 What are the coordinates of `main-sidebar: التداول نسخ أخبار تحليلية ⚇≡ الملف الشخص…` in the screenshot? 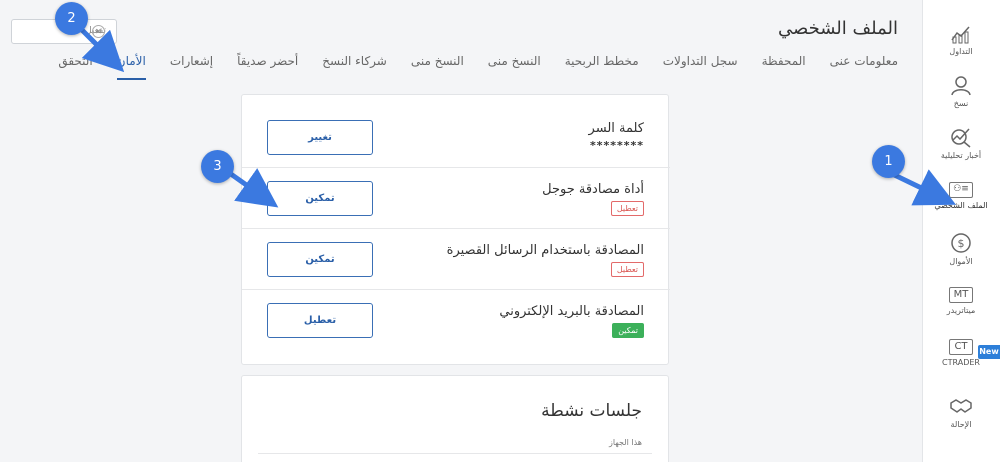 It's located at (961, 231).